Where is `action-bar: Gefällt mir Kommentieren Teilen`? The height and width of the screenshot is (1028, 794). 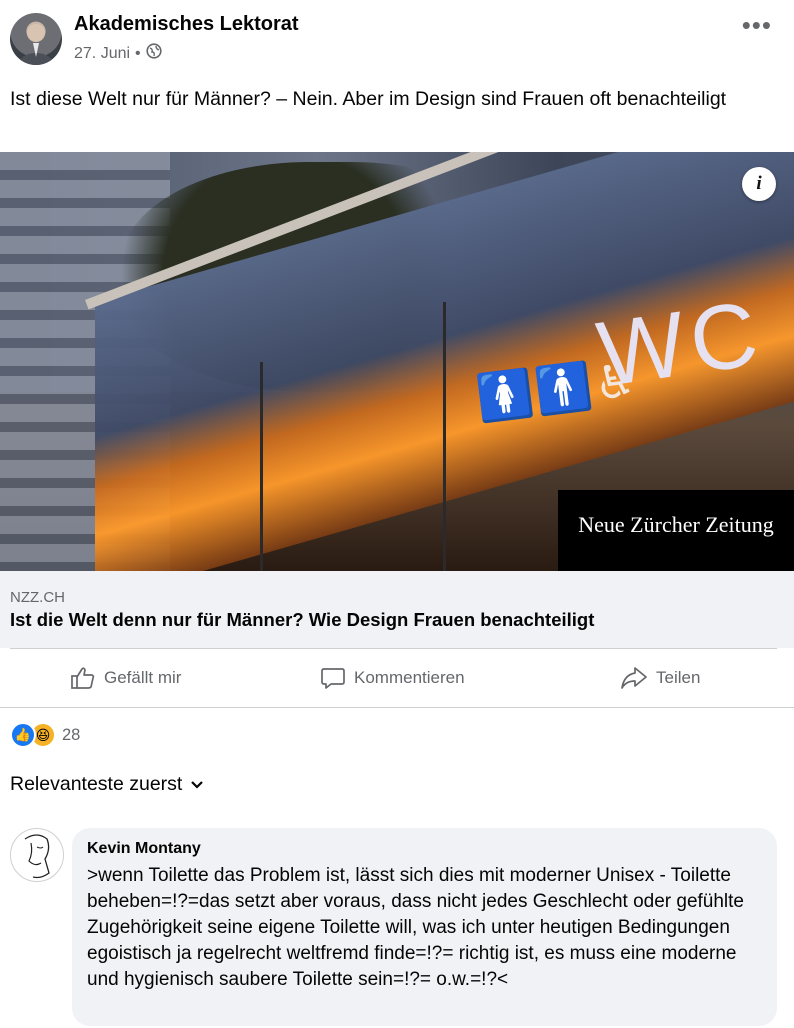
action-bar: Gefällt mir Kommentieren Teilen is located at coordinates (397, 678).